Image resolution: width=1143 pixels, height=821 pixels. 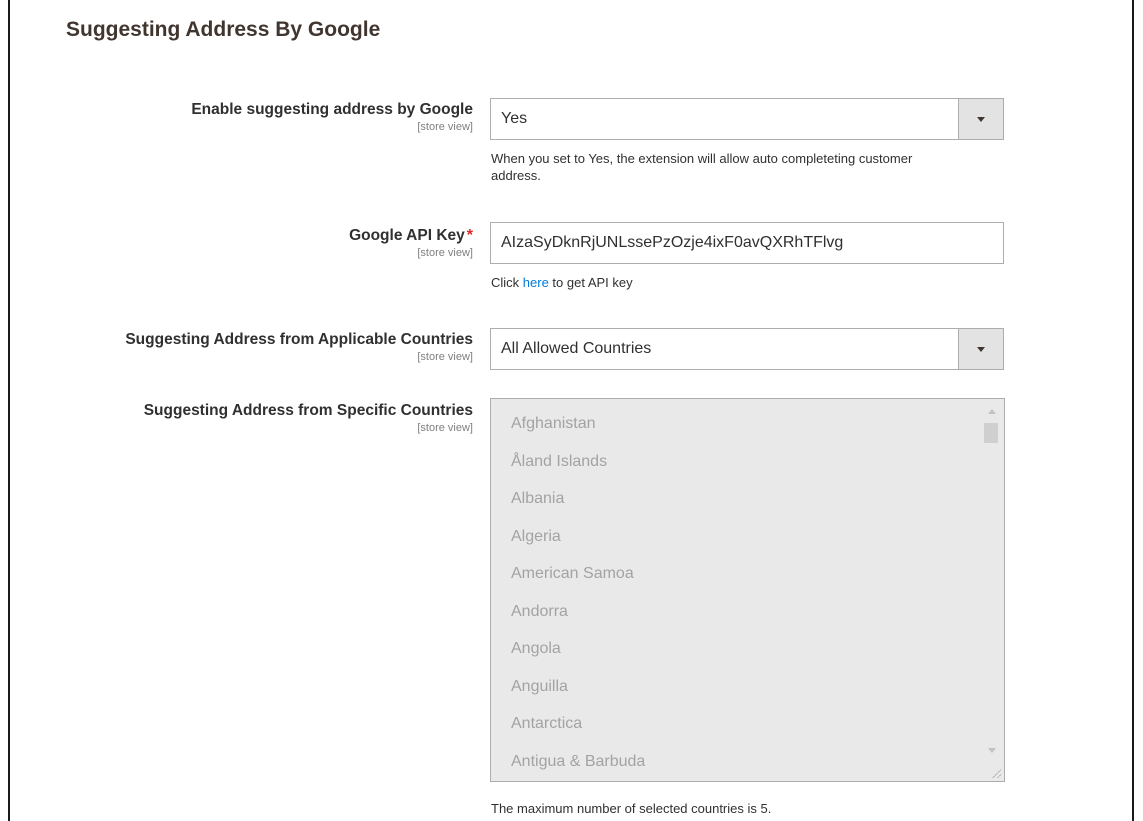 I want to click on country-option: Albania, so click(x=578, y=504).